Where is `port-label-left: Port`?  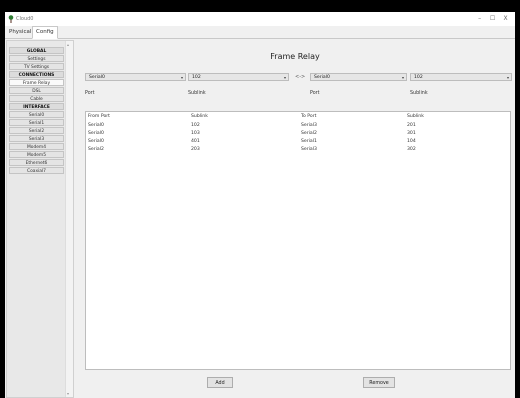 port-label-left: Port is located at coordinates (90, 93).